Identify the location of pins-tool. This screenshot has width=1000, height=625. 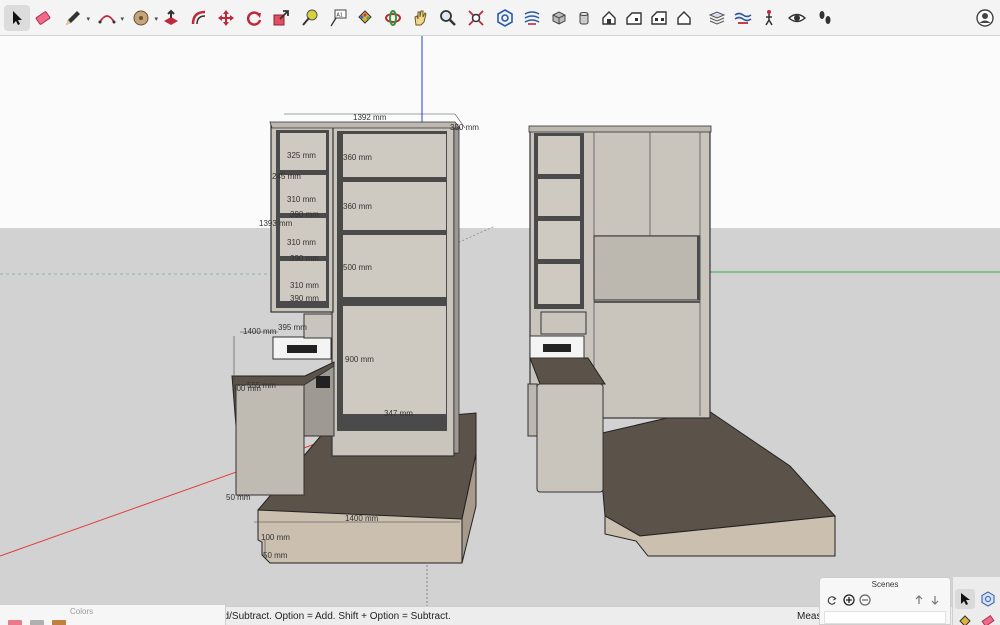
(769, 18).